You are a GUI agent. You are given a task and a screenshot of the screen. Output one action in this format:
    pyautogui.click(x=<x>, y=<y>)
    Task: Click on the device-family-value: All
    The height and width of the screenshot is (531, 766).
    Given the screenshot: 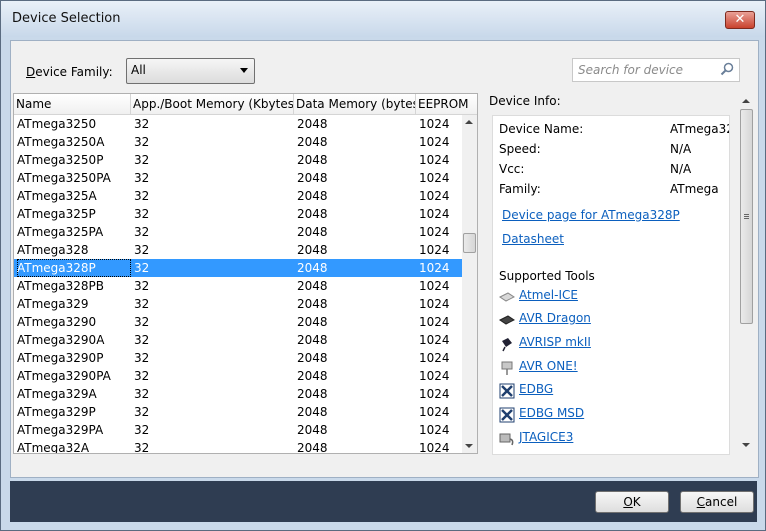 What is the action you would take?
    pyautogui.click(x=138, y=70)
    